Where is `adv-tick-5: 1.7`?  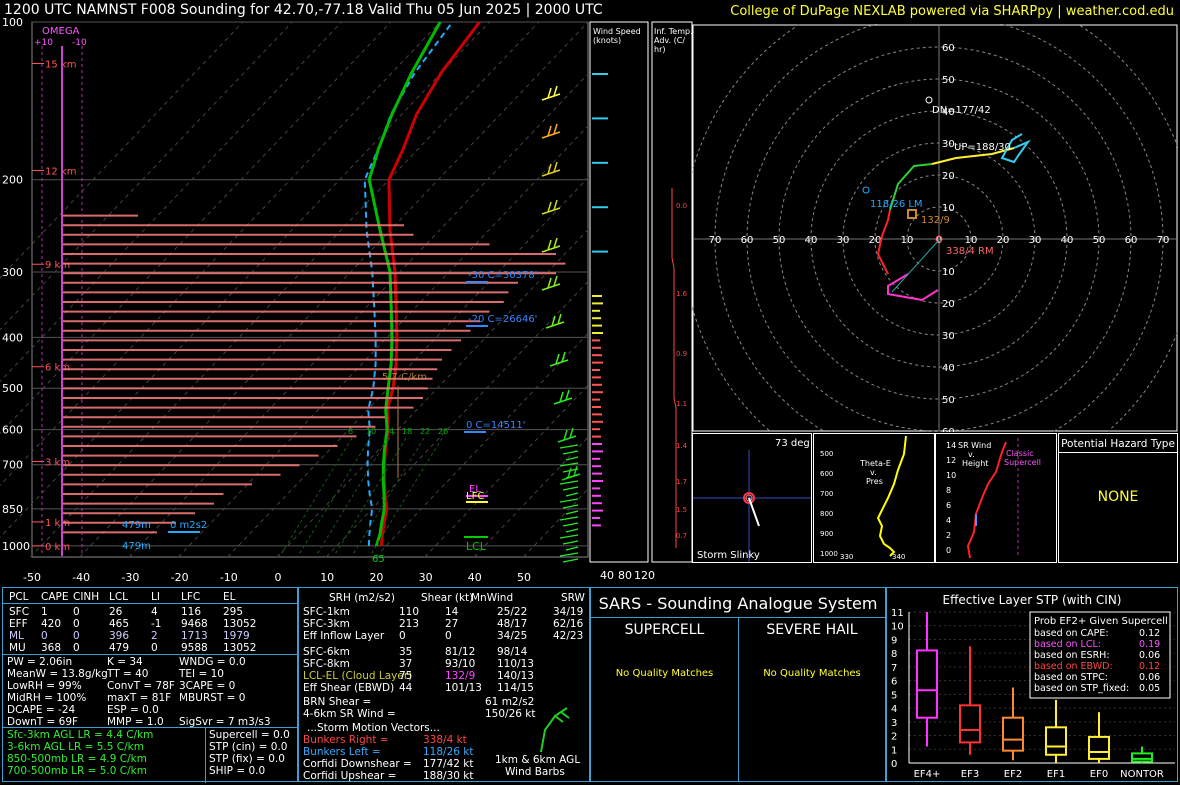
adv-tick-5: 1.7 is located at coordinates (681, 482).